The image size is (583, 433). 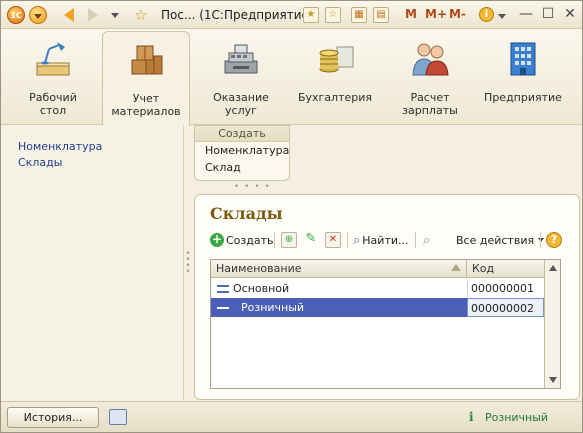 What do you see at coordinates (339, 269) in the screenshot?
I see `column-header-name: Наименование` at bounding box center [339, 269].